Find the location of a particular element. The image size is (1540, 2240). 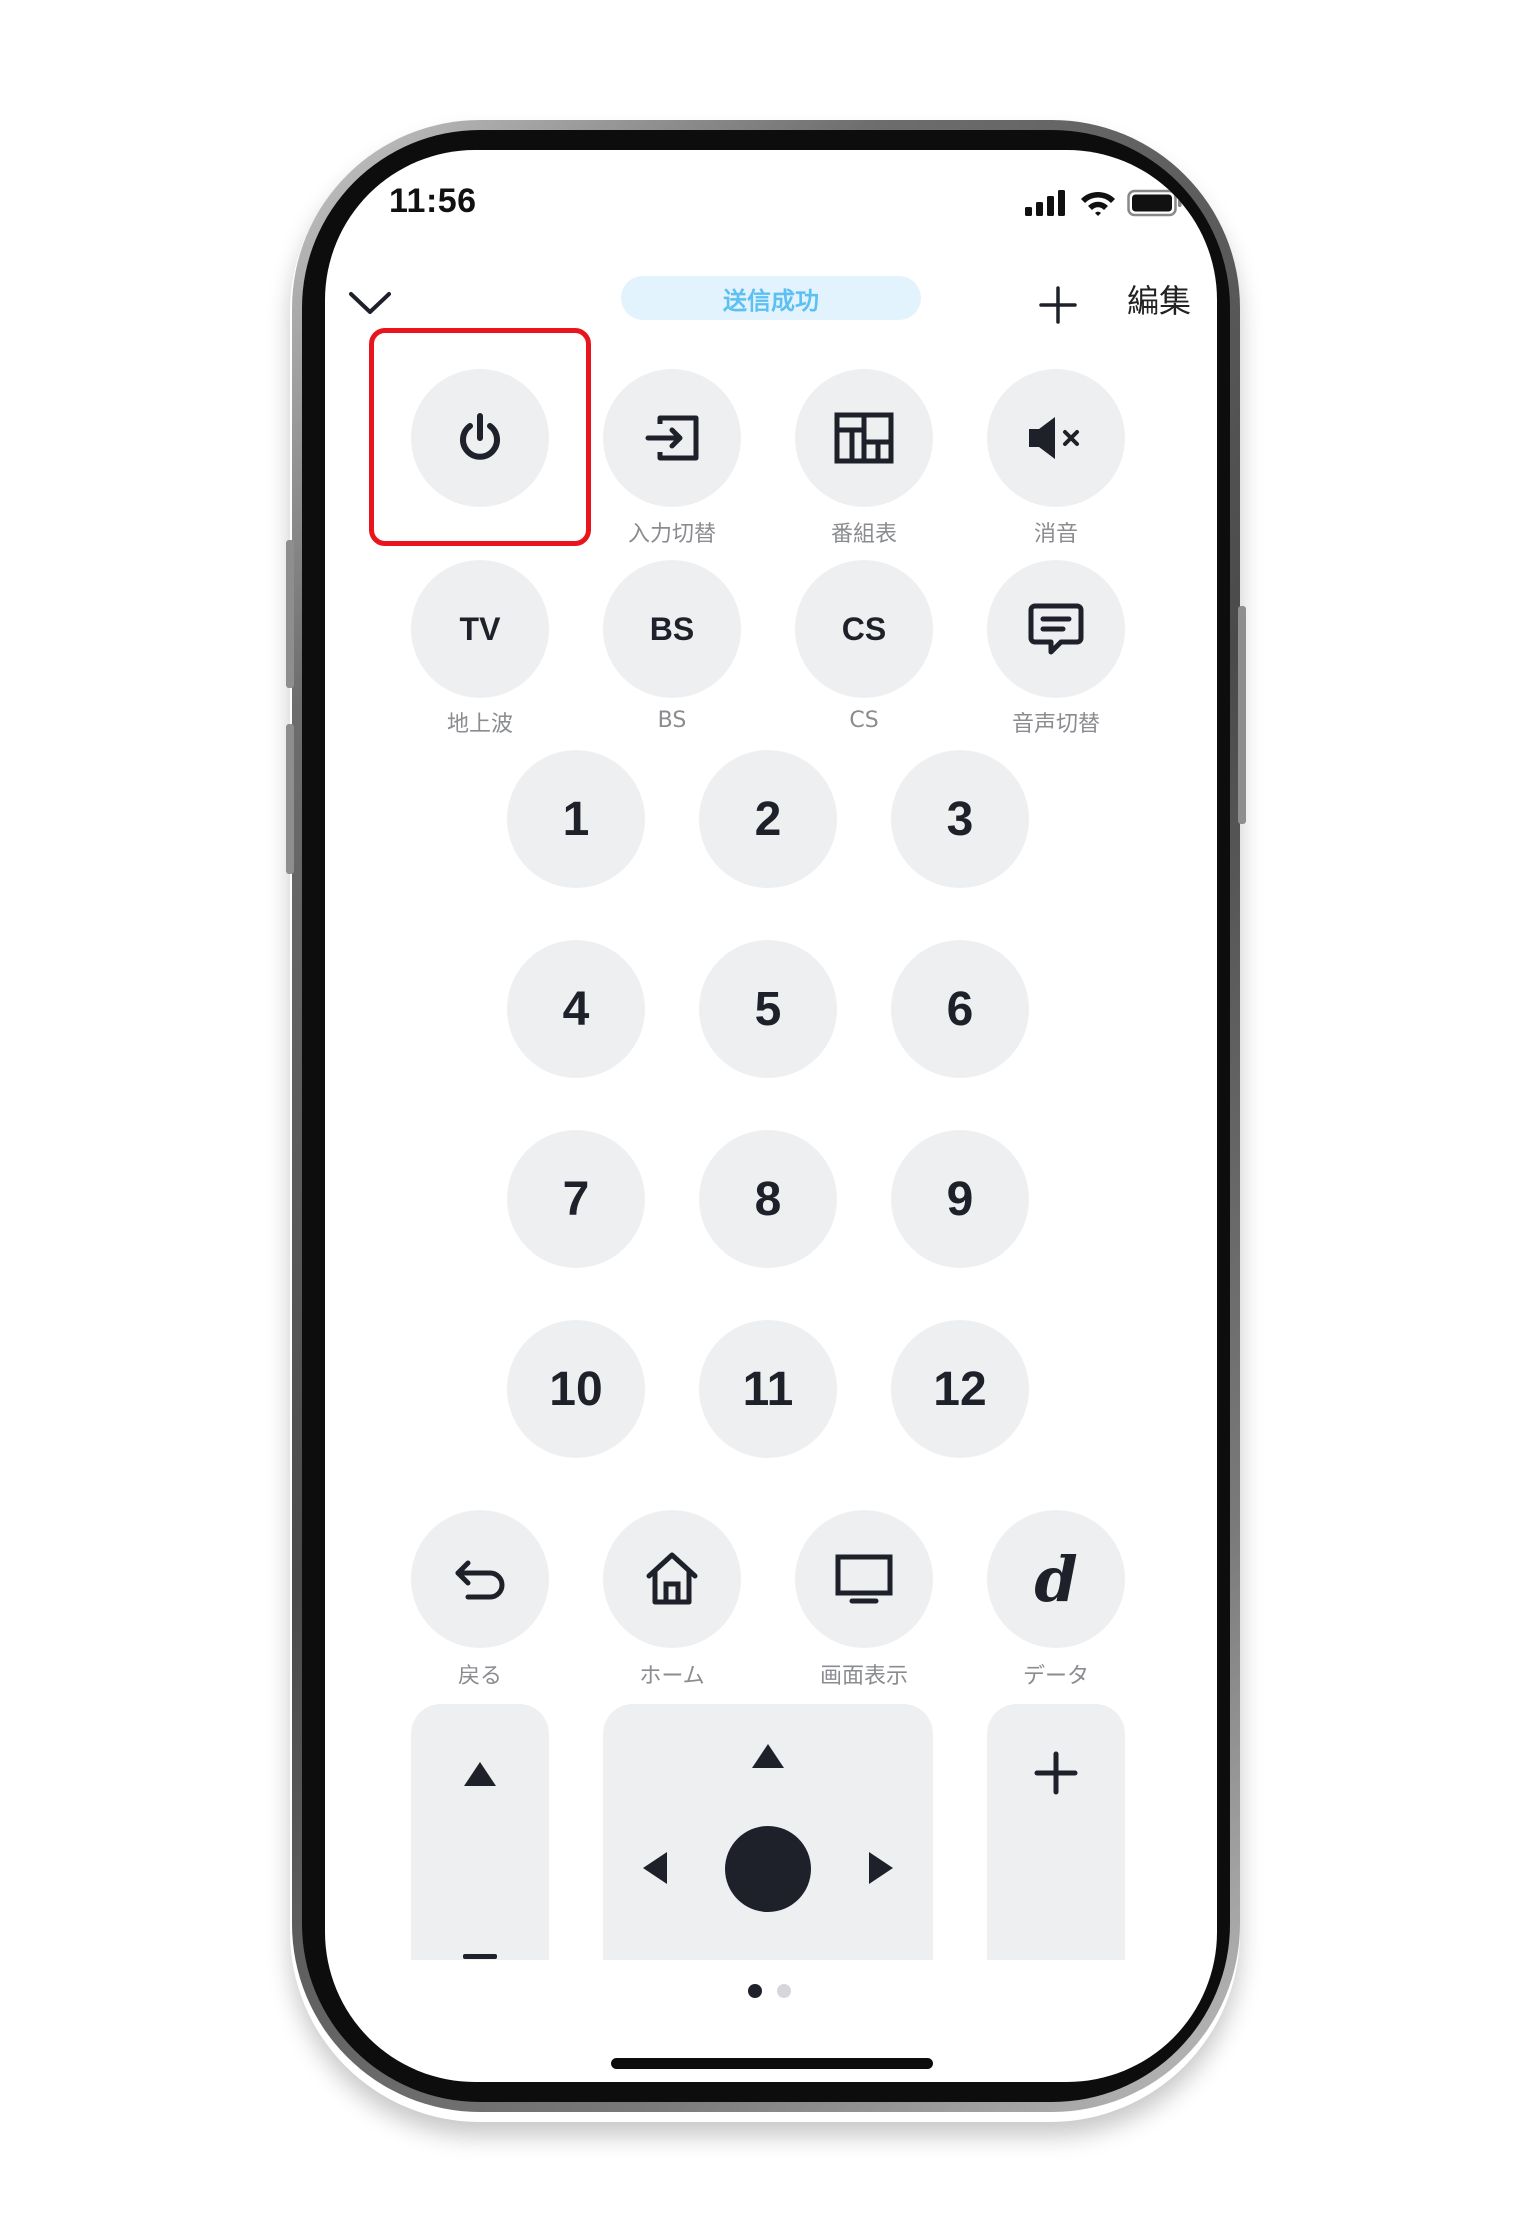

audio-switch-button is located at coordinates (1056, 629).